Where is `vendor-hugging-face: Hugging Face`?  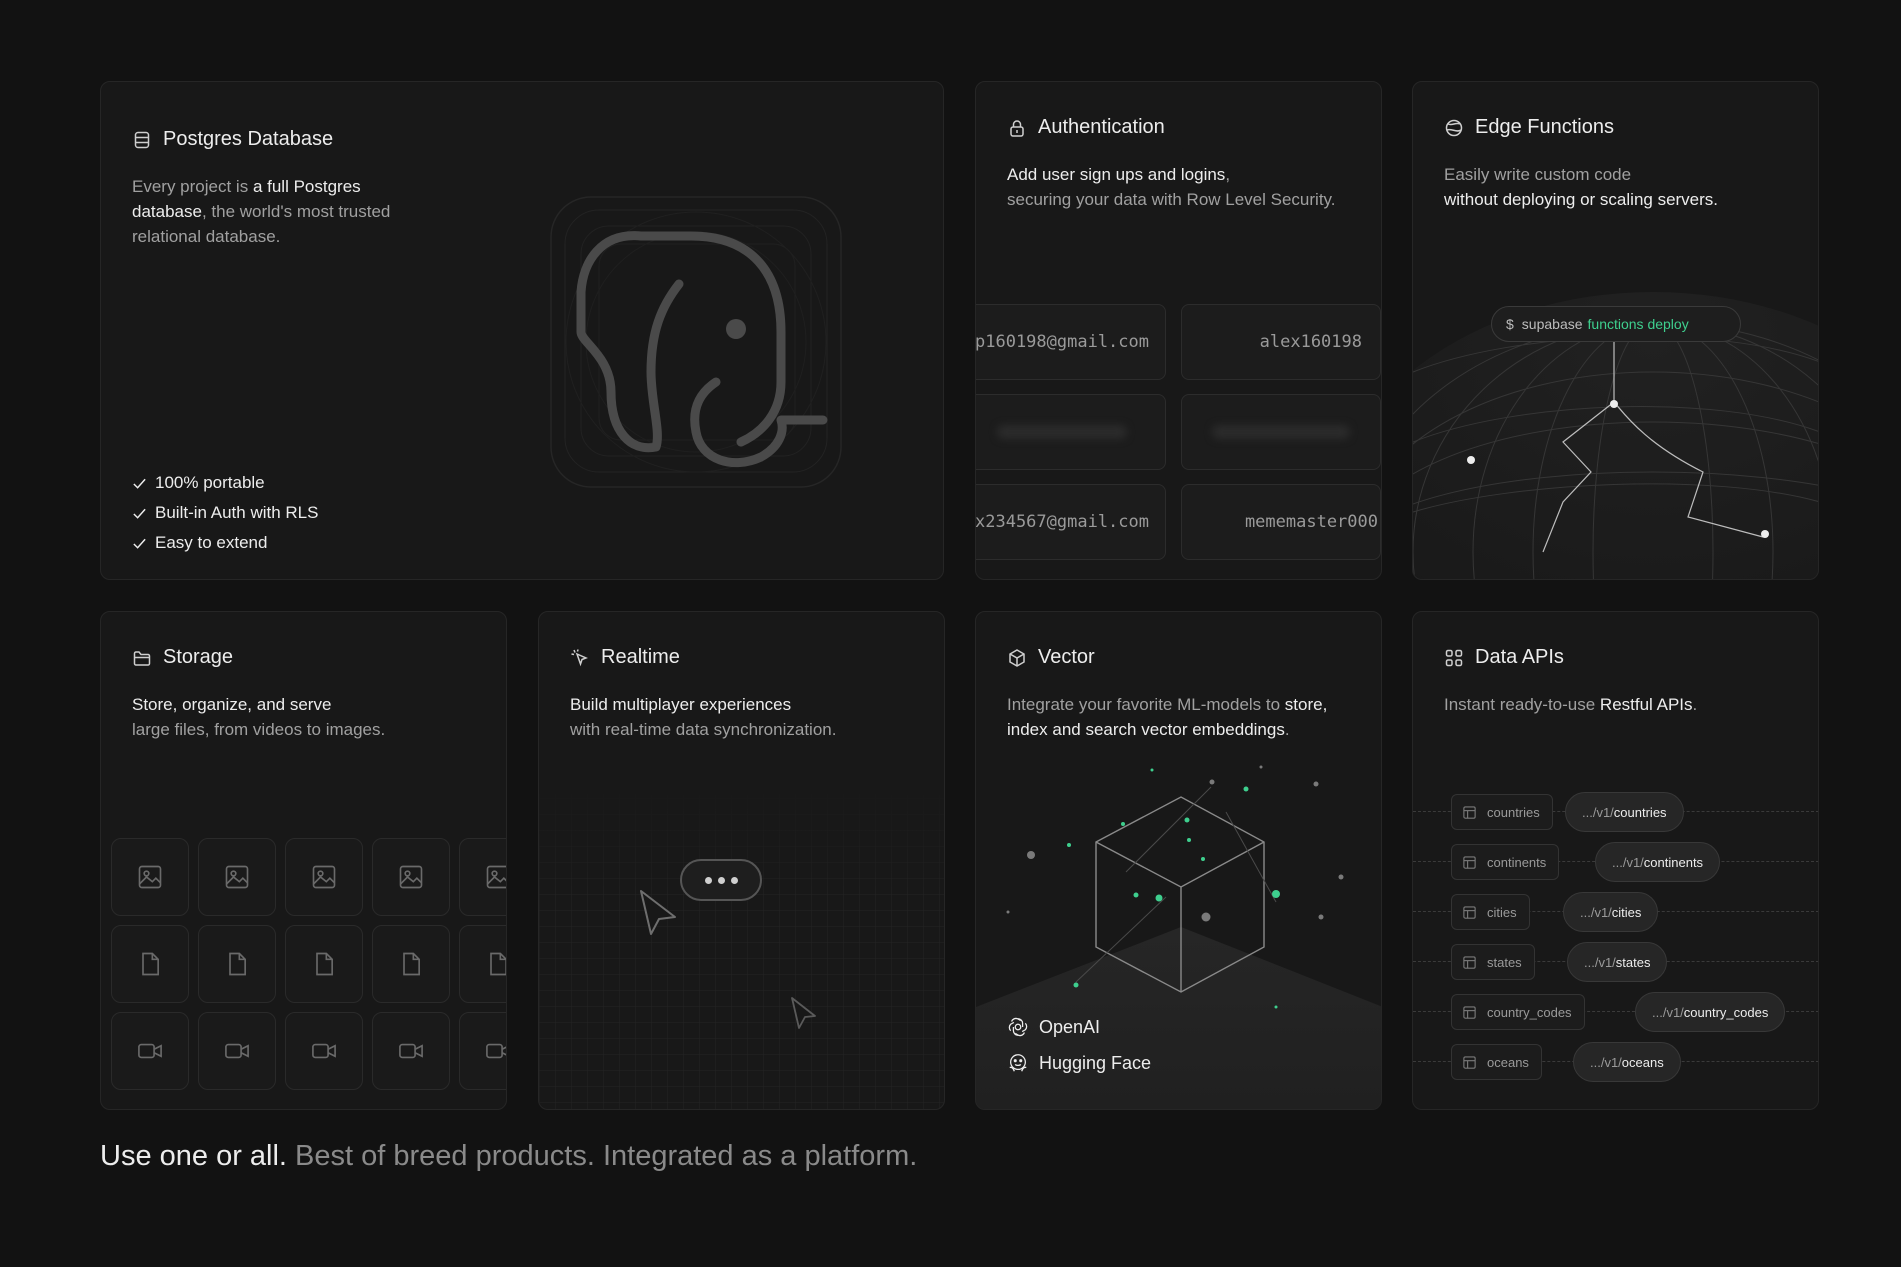
vendor-hugging-face: Hugging Face is located at coordinates (1079, 1063).